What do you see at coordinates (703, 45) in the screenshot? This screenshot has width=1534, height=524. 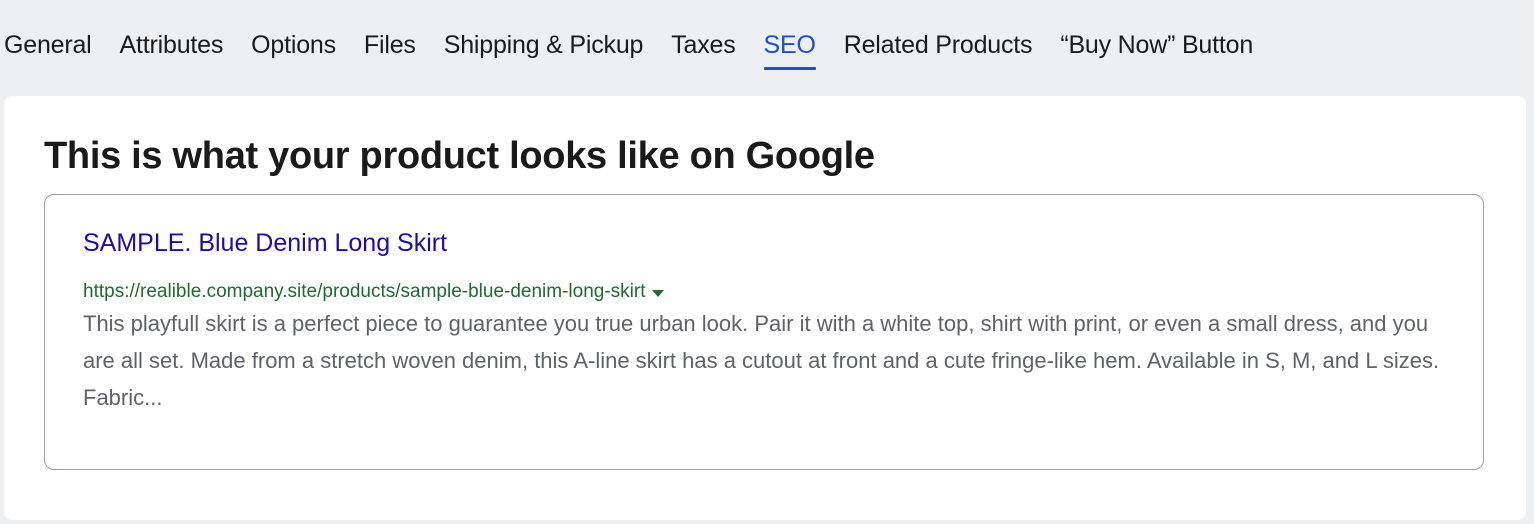 I see `tab-taxes: Taxes` at bounding box center [703, 45].